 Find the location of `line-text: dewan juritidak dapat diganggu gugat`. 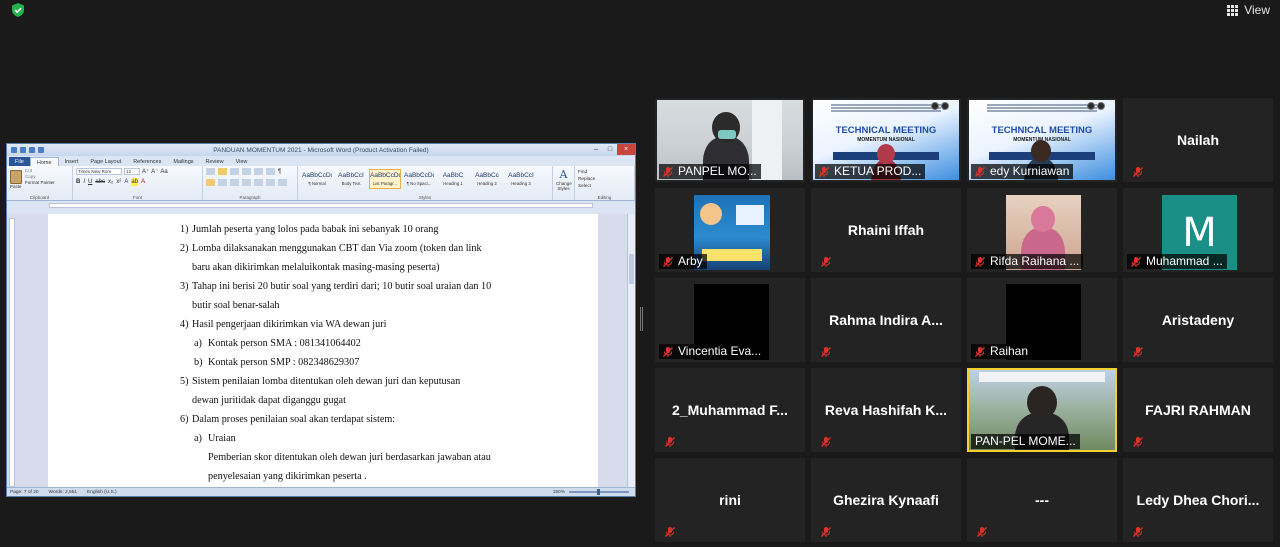

line-text: dewan juritidak dapat diganggu gugat is located at coordinates (269, 400).